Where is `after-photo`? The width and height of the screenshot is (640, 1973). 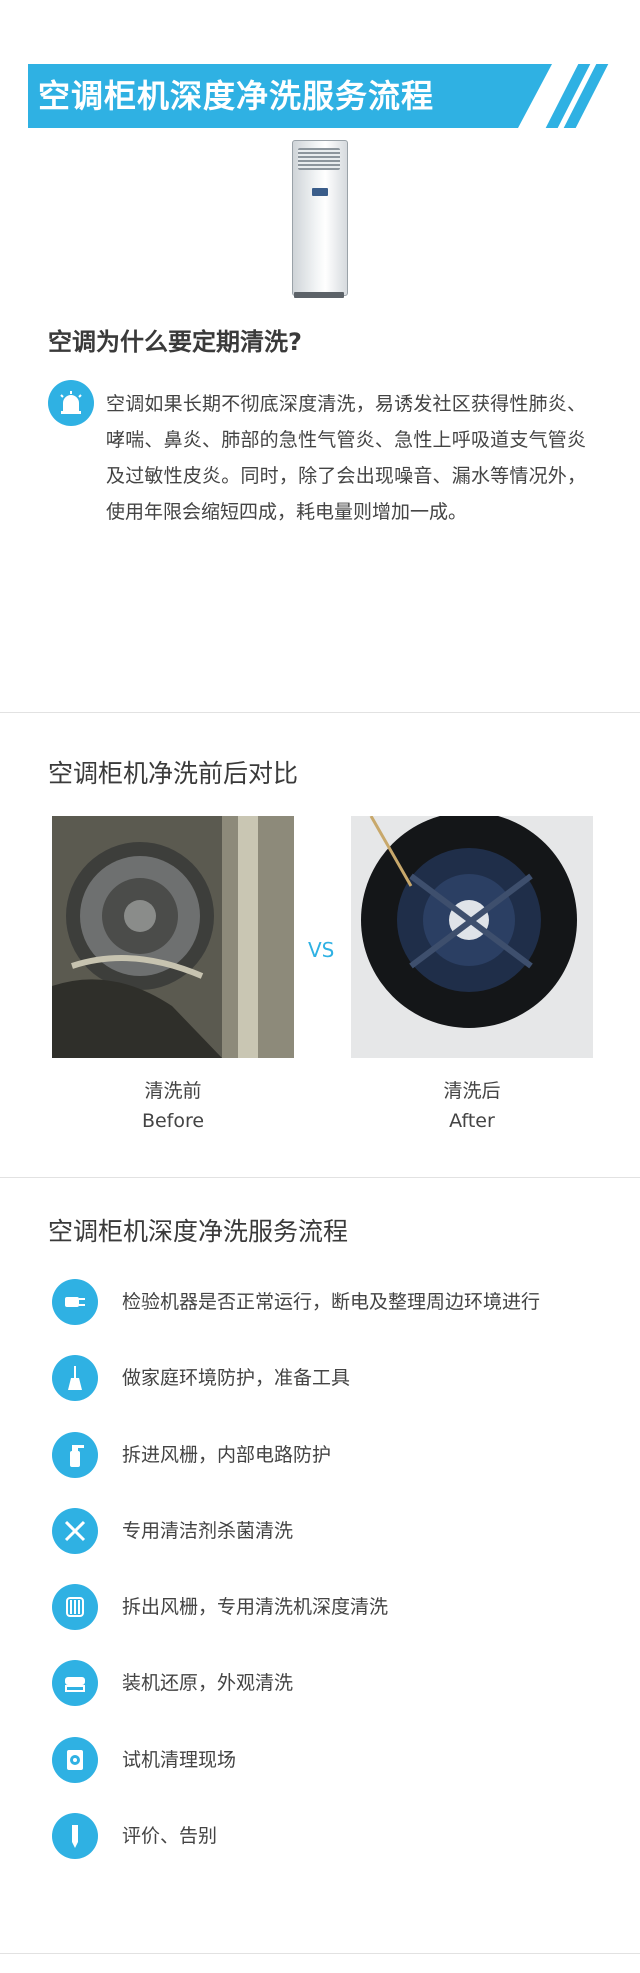
after-photo is located at coordinates (472, 937).